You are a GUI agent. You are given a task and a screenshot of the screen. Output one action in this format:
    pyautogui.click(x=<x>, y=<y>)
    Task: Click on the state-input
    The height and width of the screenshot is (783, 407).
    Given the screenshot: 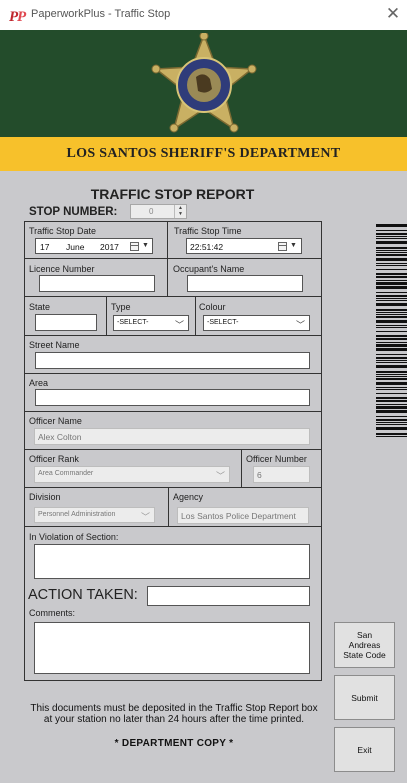 What is the action you would take?
    pyautogui.click(x=66, y=322)
    